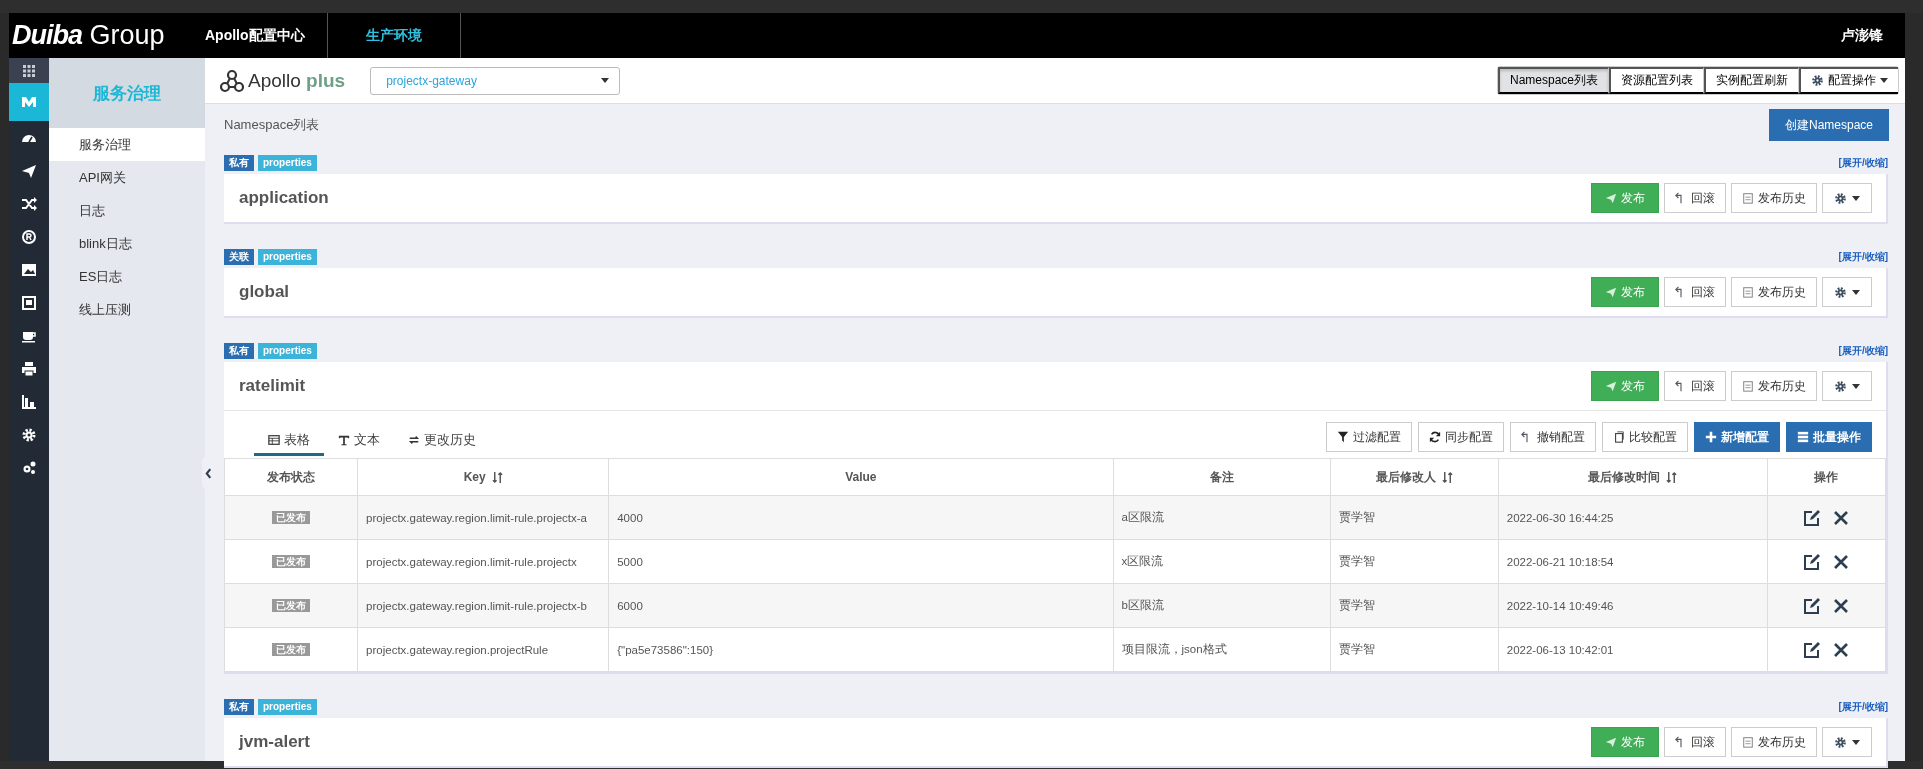 The width and height of the screenshot is (1923, 769). What do you see at coordinates (88, 35) in the screenshot?
I see `brand-logo: Duiba Group` at bounding box center [88, 35].